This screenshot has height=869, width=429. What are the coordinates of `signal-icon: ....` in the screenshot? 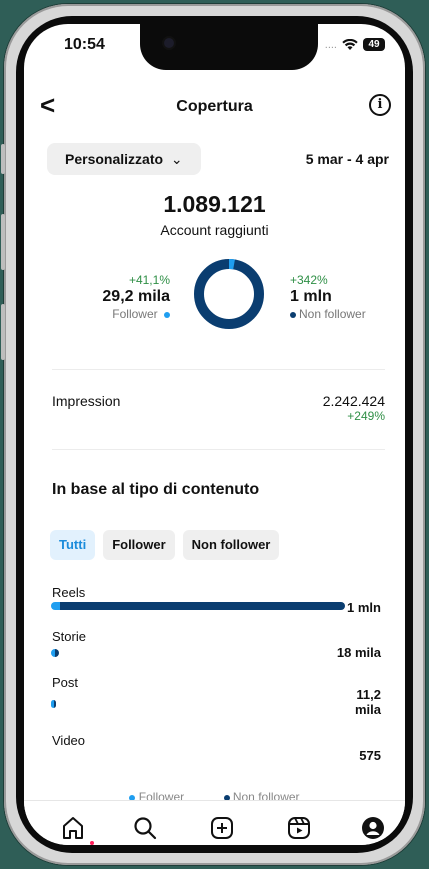 It's located at (330, 44).